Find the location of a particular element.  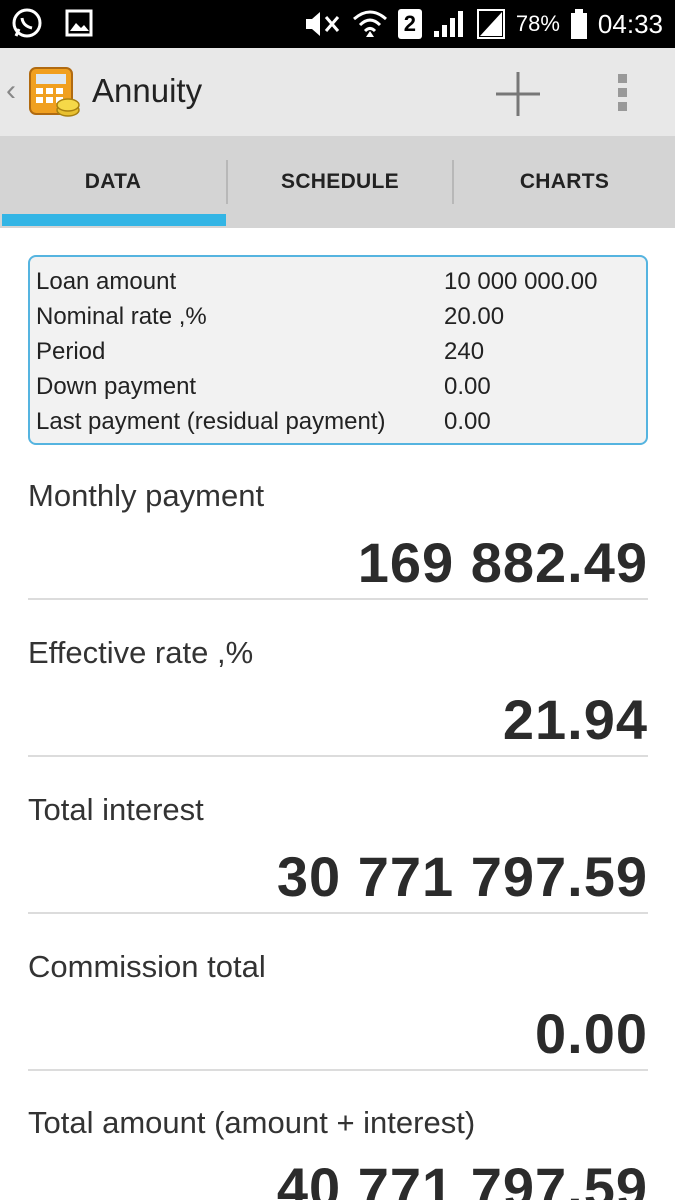

status-bar: 2 78% 04:33 is located at coordinates (337, 24).